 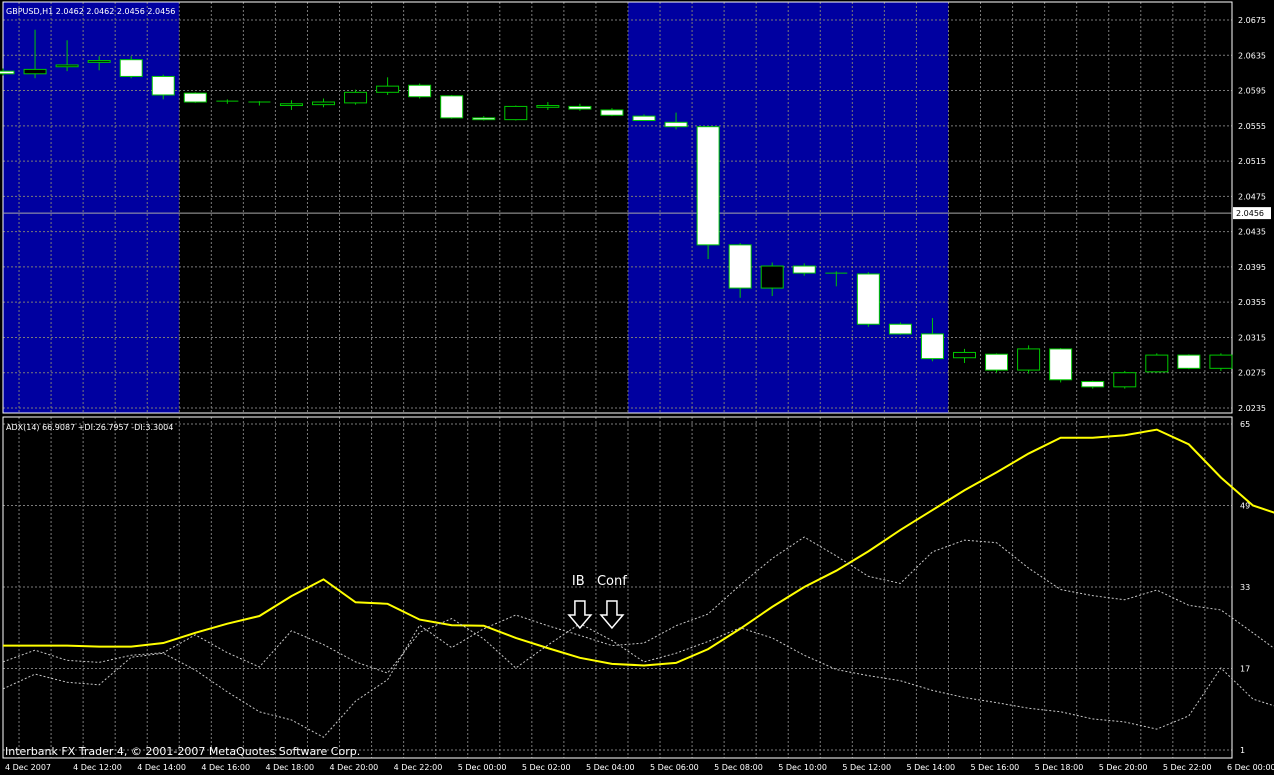 I want to click on x-tick-label: 5 Dec 06:00, so click(x=674, y=767).